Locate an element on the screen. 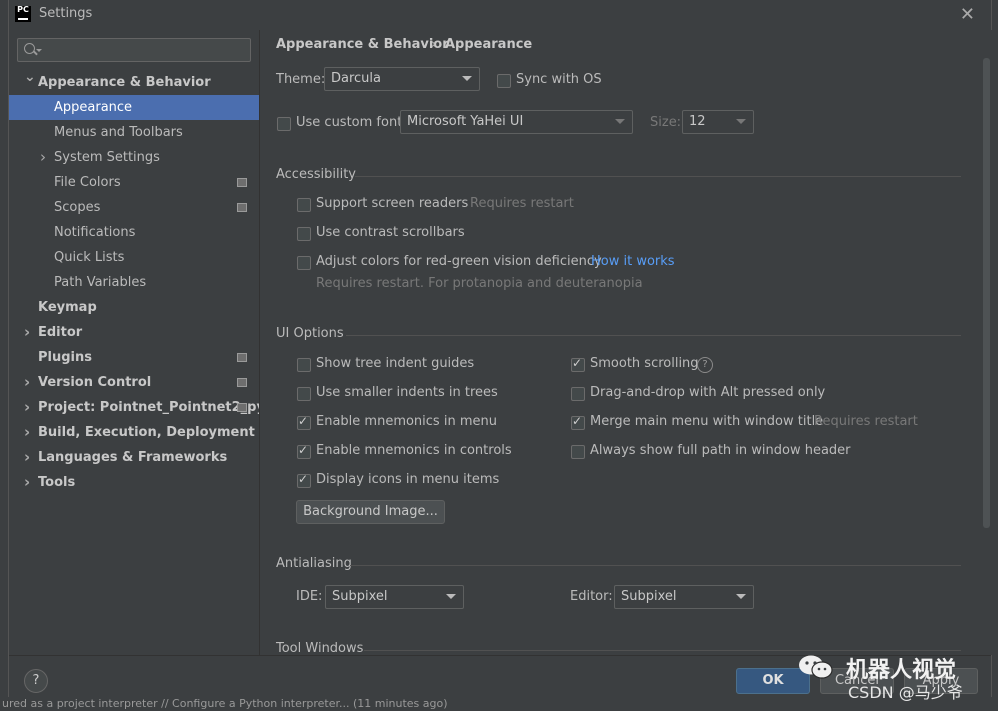  sidebar-item-label: Plugins is located at coordinates (65, 357).